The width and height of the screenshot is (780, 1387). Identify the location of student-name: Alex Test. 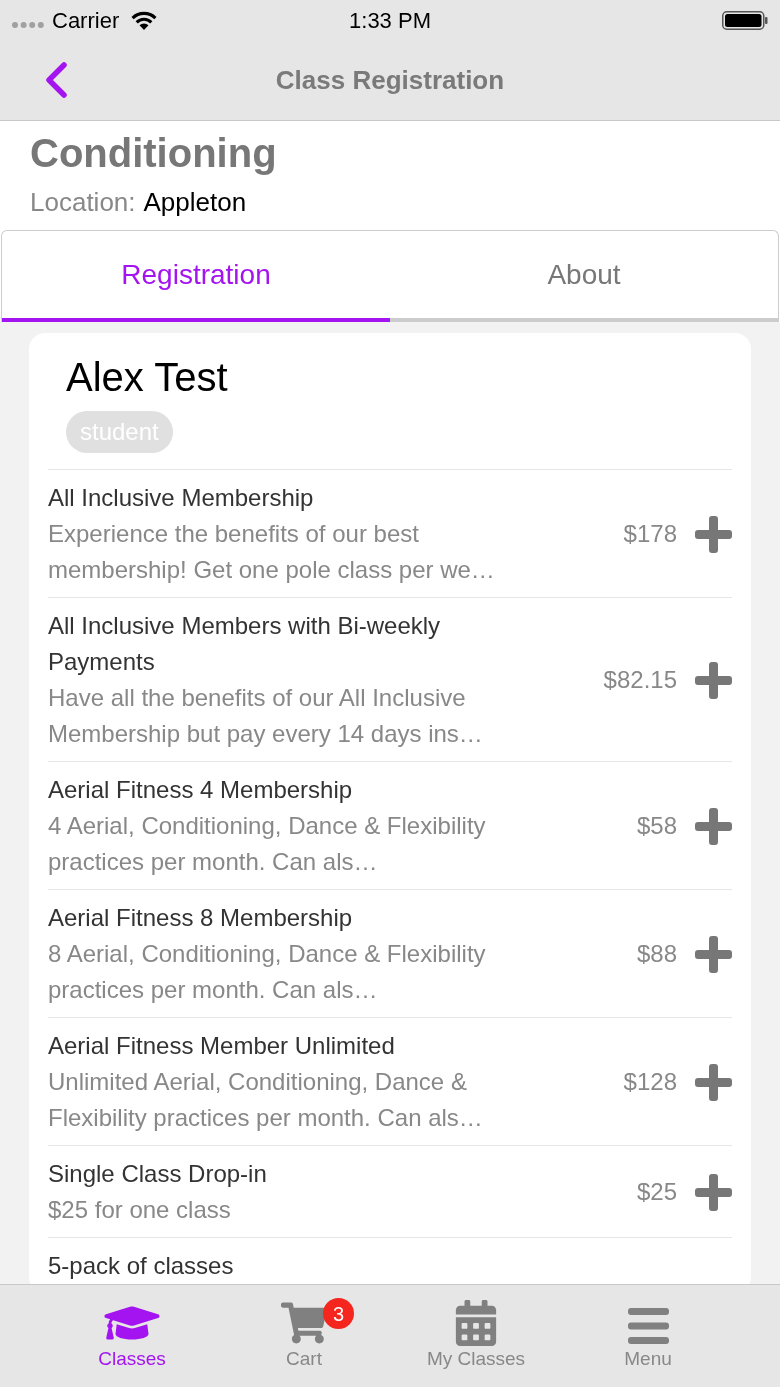
(147, 377).